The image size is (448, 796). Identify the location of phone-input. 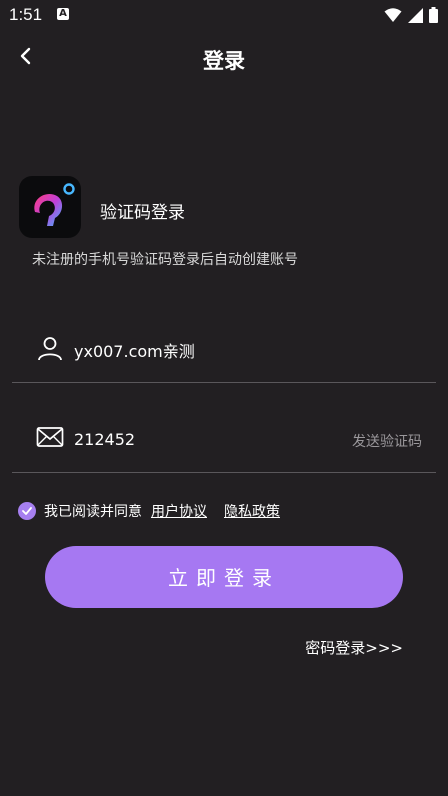
(204, 350).